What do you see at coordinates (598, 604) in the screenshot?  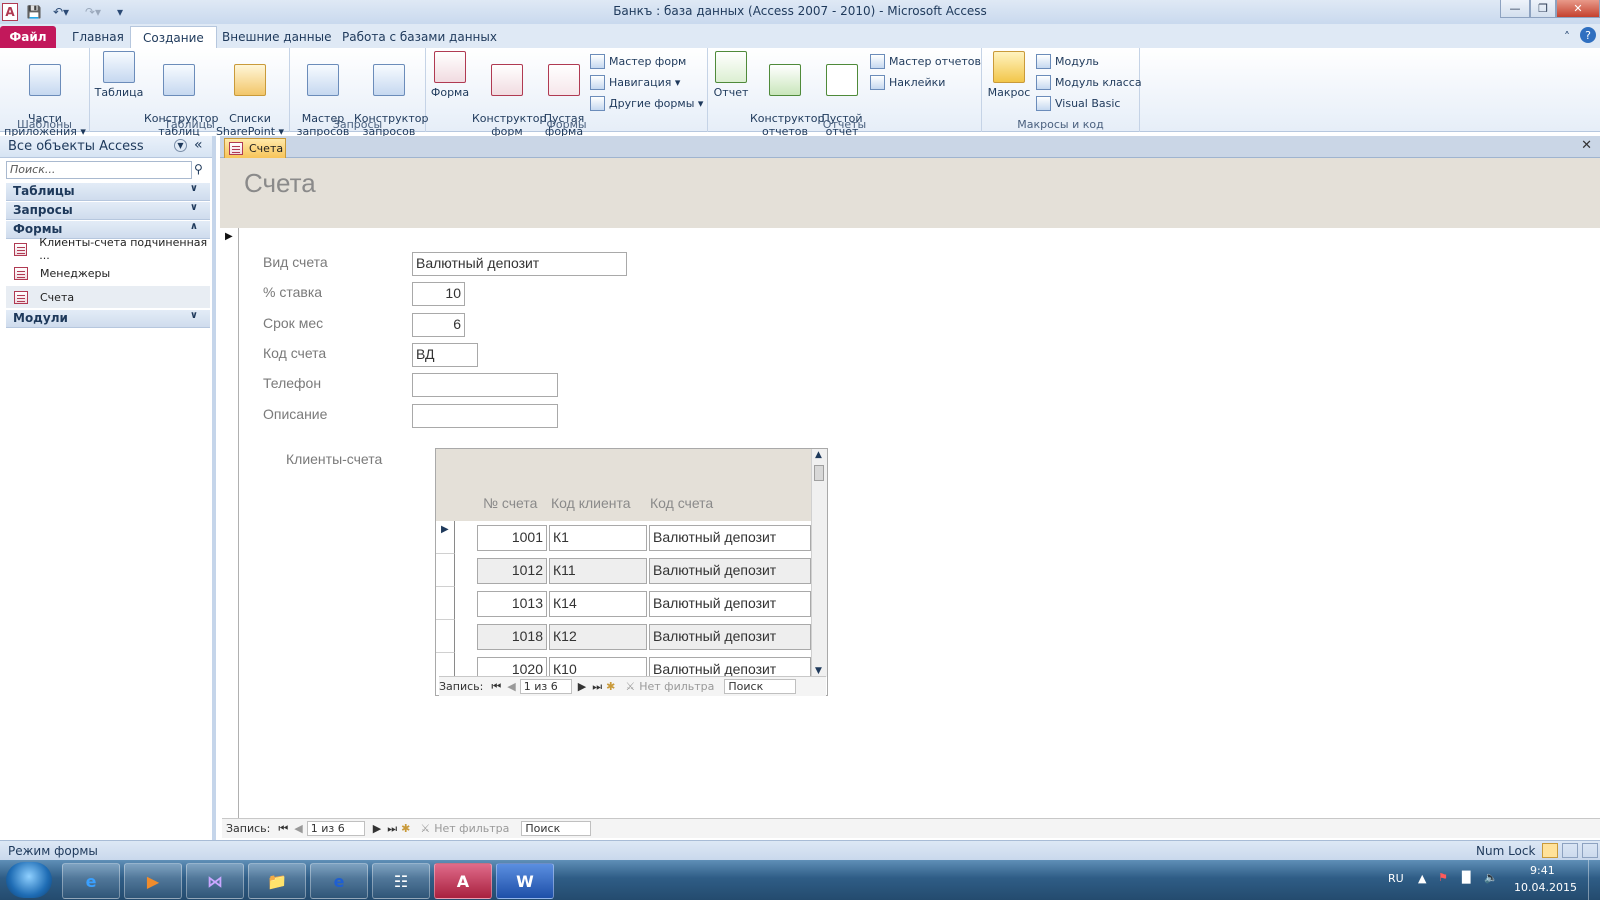 I see `client-code-cell: К14` at bounding box center [598, 604].